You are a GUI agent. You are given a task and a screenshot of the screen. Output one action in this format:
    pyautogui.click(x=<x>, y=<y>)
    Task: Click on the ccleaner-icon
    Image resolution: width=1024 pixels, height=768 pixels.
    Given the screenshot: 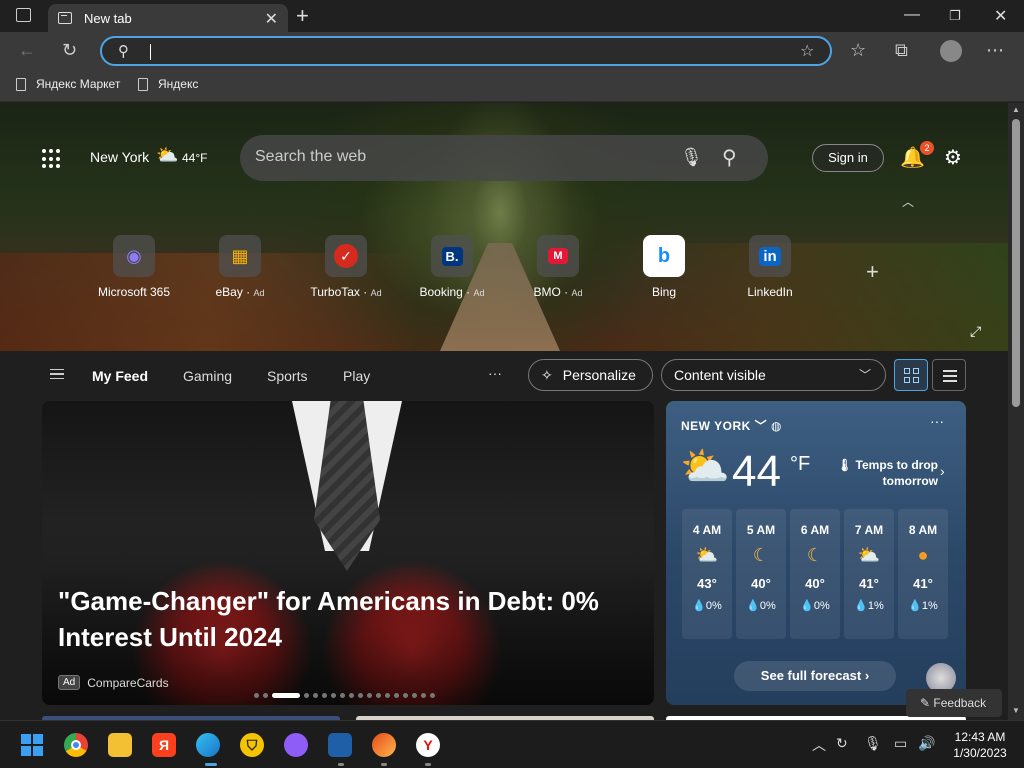 What is the action you would take?
    pyautogui.click(x=384, y=745)
    